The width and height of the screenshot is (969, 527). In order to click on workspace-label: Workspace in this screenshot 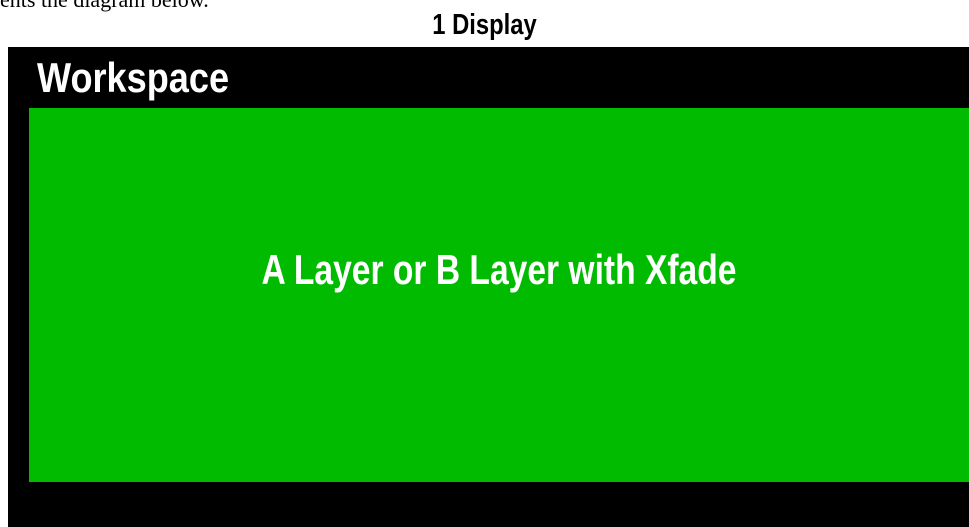, I will do `click(133, 77)`.